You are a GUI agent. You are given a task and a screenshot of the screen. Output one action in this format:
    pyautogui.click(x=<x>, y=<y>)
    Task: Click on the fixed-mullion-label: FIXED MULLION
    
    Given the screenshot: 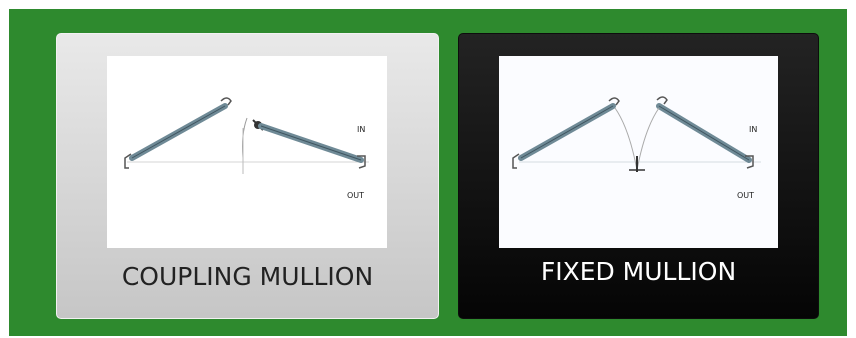 What is the action you would take?
    pyautogui.click(x=638, y=271)
    